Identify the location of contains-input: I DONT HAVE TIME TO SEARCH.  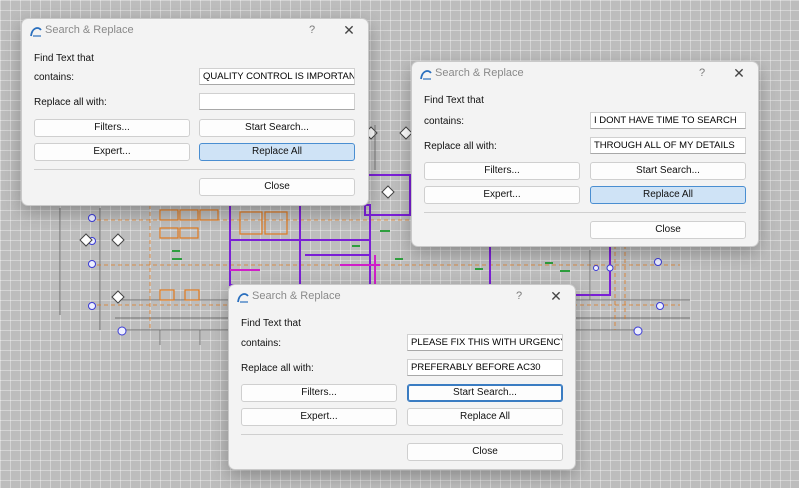
(668, 120).